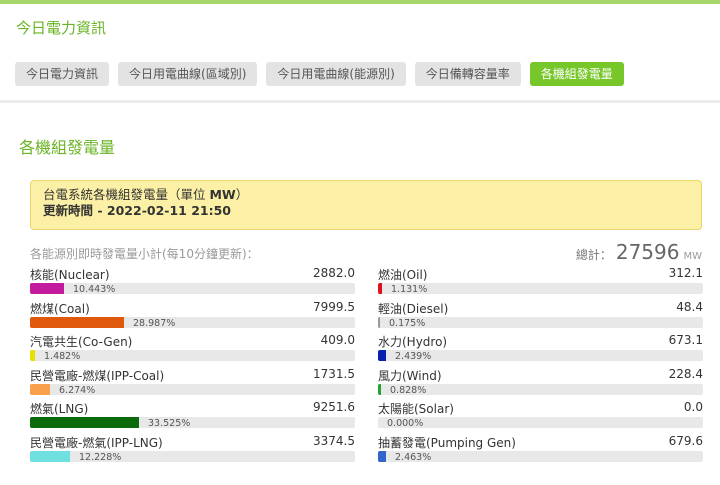  I want to click on update-time-value: 2022-02-11 21:50, so click(169, 210).